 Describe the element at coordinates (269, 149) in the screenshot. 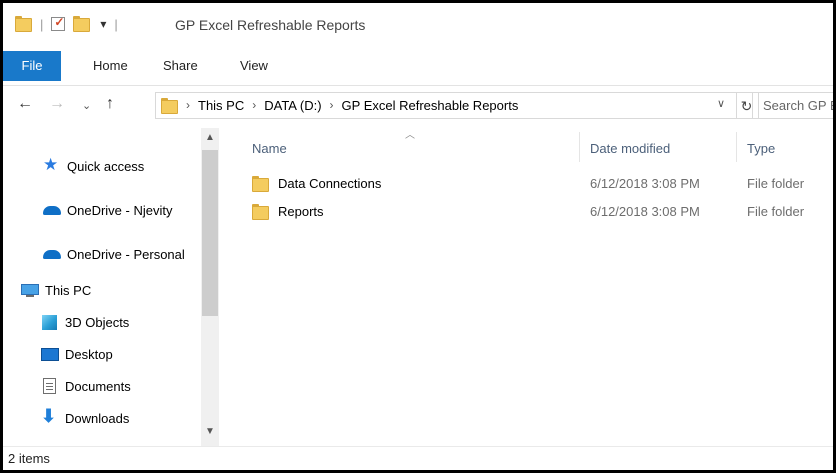

I see `column-header-name: Name` at that location.